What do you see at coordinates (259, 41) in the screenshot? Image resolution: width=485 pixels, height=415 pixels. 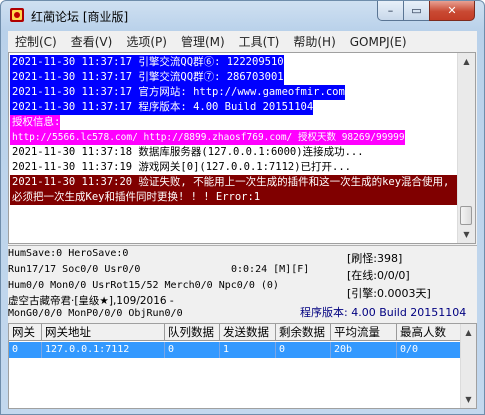 I see `menu-tools: 工具(T)` at bounding box center [259, 41].